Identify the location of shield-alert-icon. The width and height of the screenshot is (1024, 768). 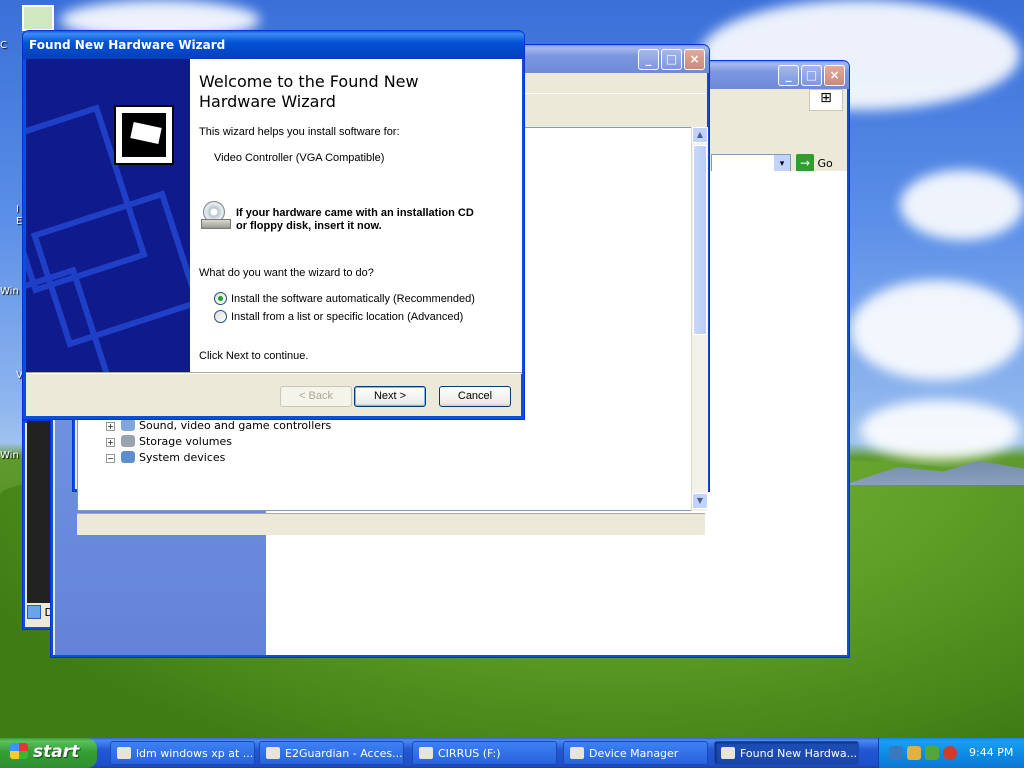
(950, 753).